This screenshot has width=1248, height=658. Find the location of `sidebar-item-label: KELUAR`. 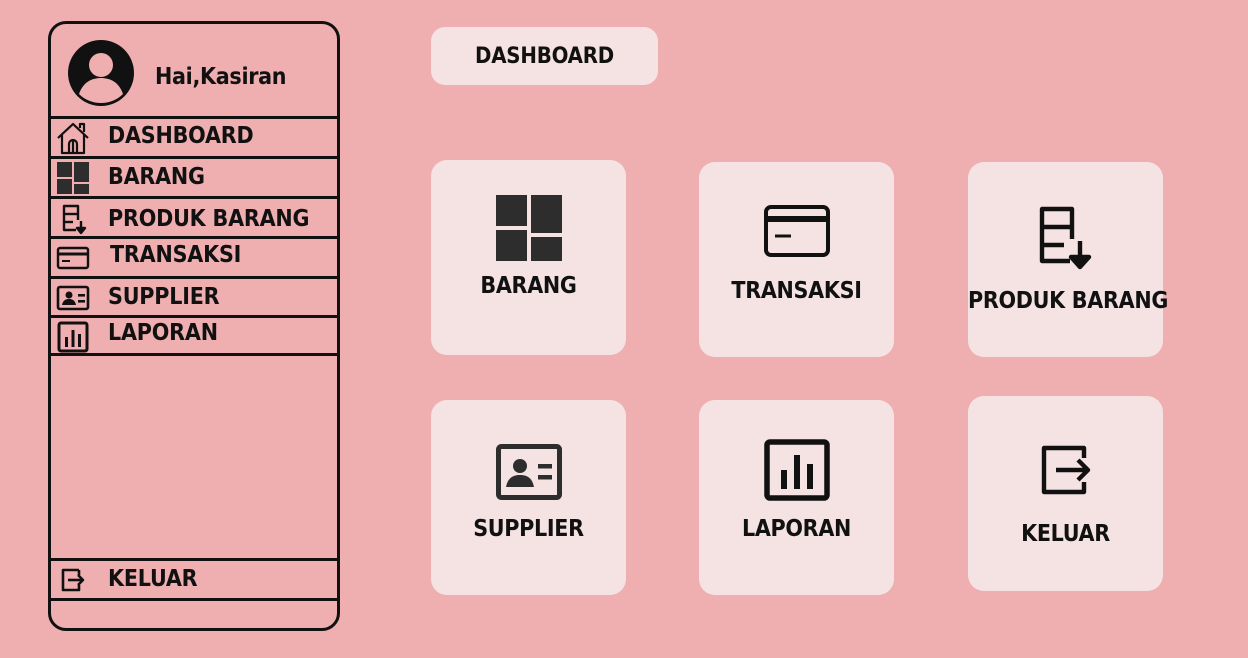

sidebar-item-label: KELUAR is located at coordinates (153, 579).